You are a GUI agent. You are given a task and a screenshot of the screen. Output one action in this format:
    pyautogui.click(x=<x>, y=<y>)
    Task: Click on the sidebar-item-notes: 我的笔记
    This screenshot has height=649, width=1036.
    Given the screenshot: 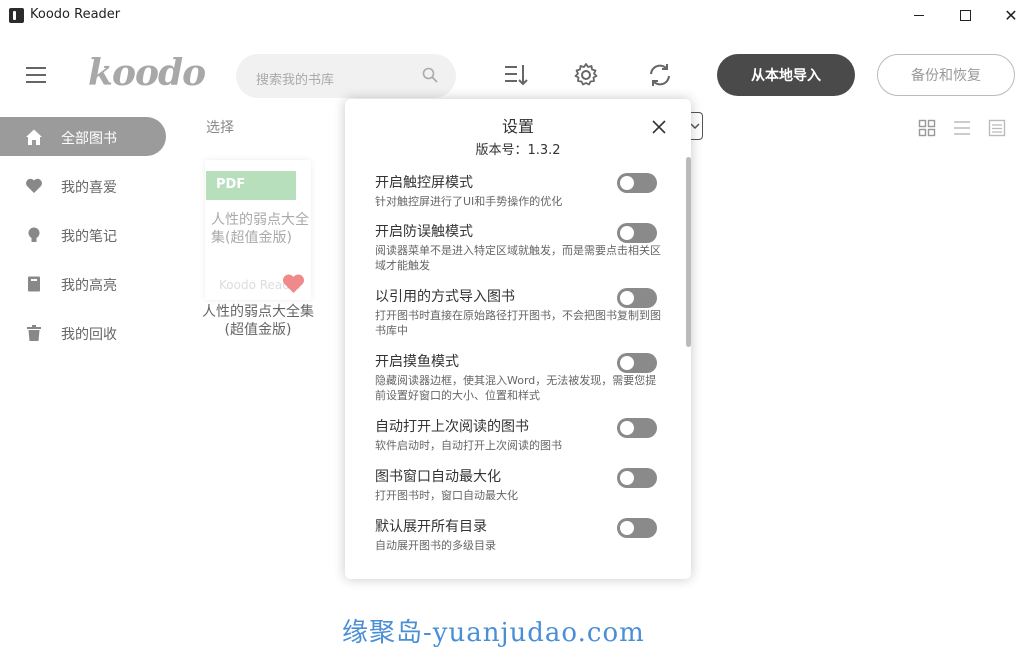 What is the action you would take?
    pyautogui.click(x=83, y=234)
    